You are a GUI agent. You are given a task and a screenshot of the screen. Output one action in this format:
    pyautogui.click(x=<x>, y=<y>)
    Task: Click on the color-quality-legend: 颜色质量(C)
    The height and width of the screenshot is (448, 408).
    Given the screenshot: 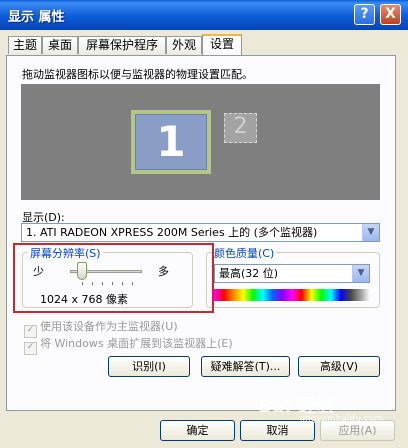 What is the action you would take?
    pyautogui.click(x=244, y=253)
    